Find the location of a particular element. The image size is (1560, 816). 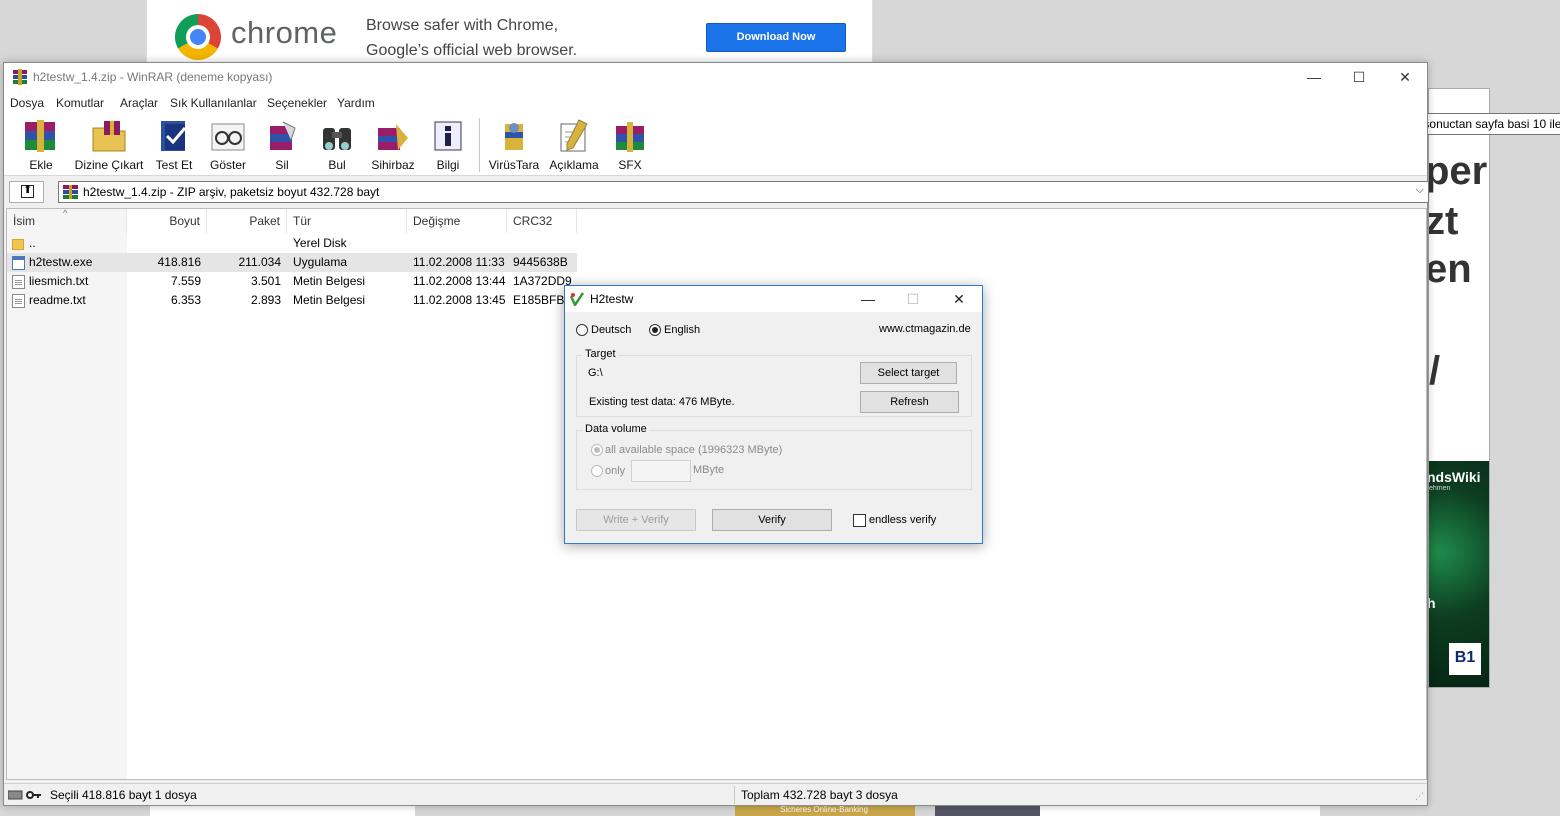

bg-text-3: en is located at coordinates (1450, 269).